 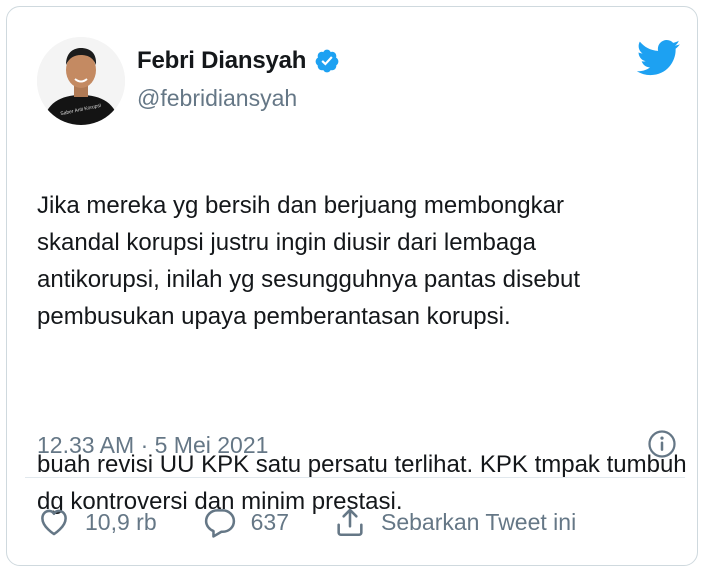 What do you see at coordinates (152, 445) in the screenshot?
I see `tweet-timestamp: 12.33 AM · 5 Mei 2021` at bounding box center [152, 445].